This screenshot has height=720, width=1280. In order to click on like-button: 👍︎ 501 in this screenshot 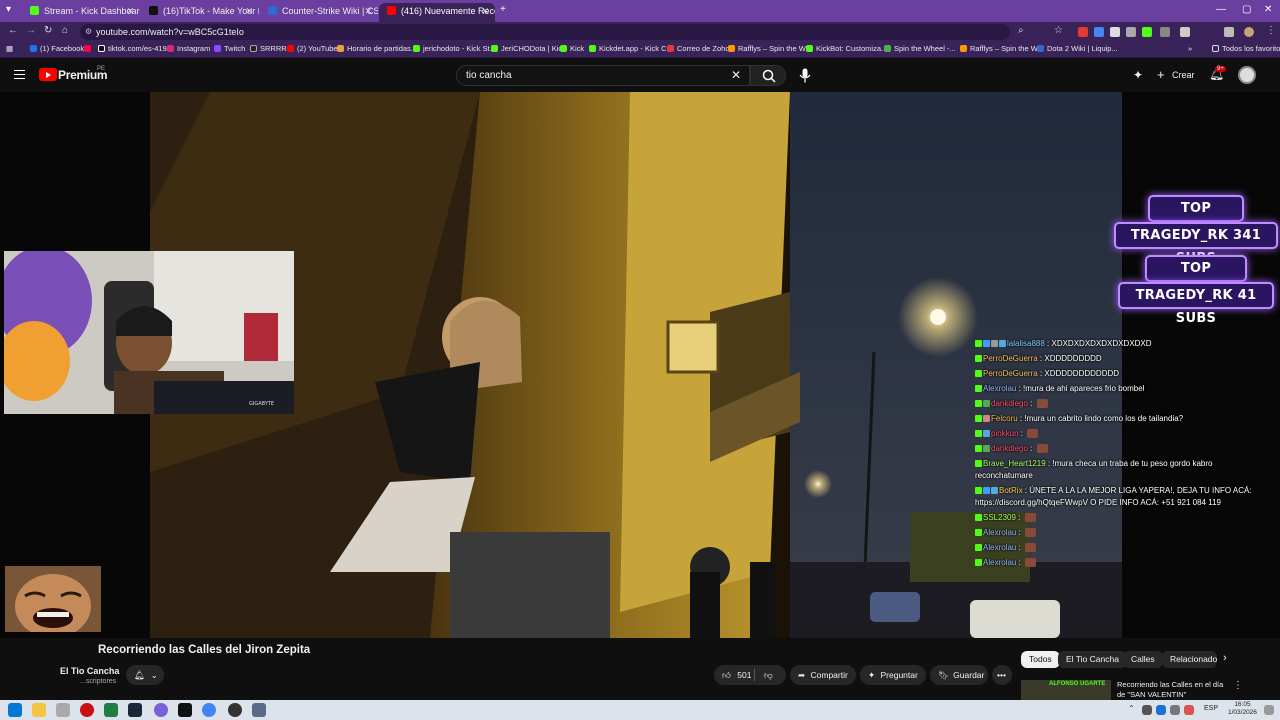, I will do `click(736, 675)`.